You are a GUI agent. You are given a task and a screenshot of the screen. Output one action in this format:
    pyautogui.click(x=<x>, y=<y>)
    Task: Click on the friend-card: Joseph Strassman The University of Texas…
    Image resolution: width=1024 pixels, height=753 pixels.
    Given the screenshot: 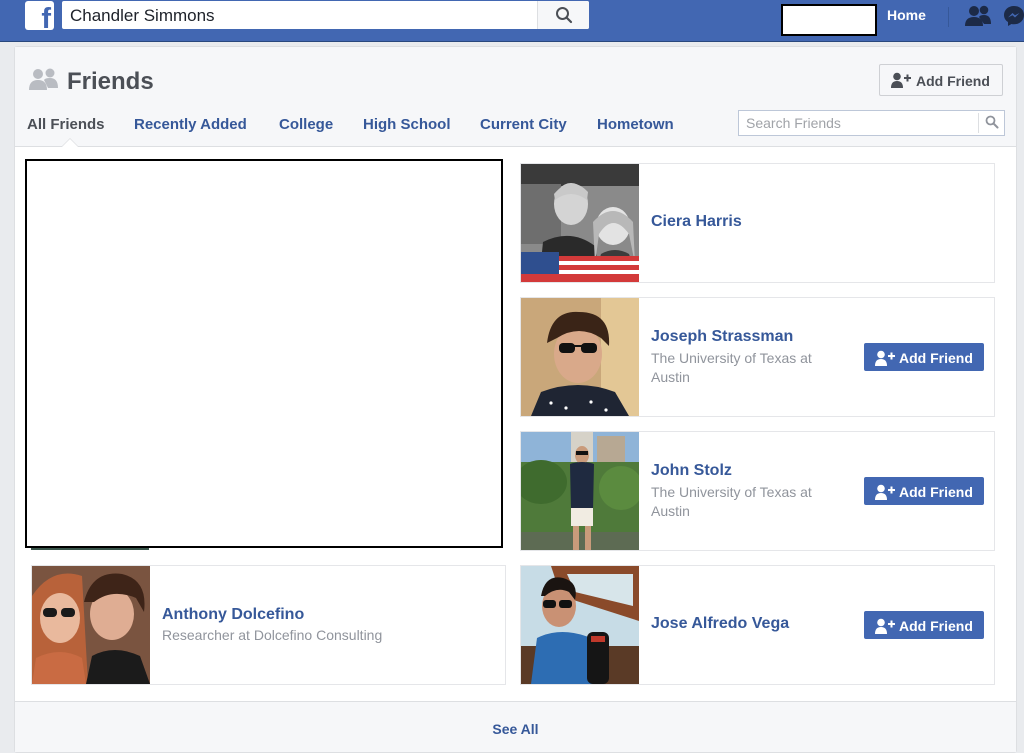 What is the action you would take?
    pyautogui.click(x=757, y=357)
    